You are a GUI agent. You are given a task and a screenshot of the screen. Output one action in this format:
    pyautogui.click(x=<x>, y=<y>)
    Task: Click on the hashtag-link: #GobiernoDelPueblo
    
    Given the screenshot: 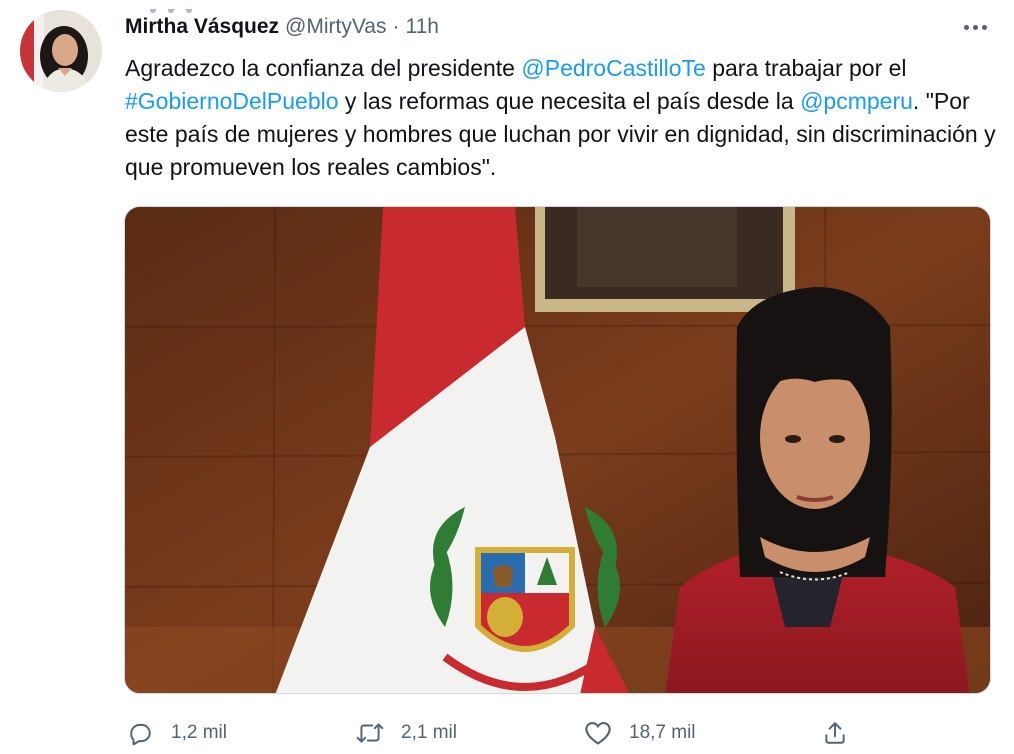 What is the action you would take?
    pyautogui.click(x=232, y=101)
    